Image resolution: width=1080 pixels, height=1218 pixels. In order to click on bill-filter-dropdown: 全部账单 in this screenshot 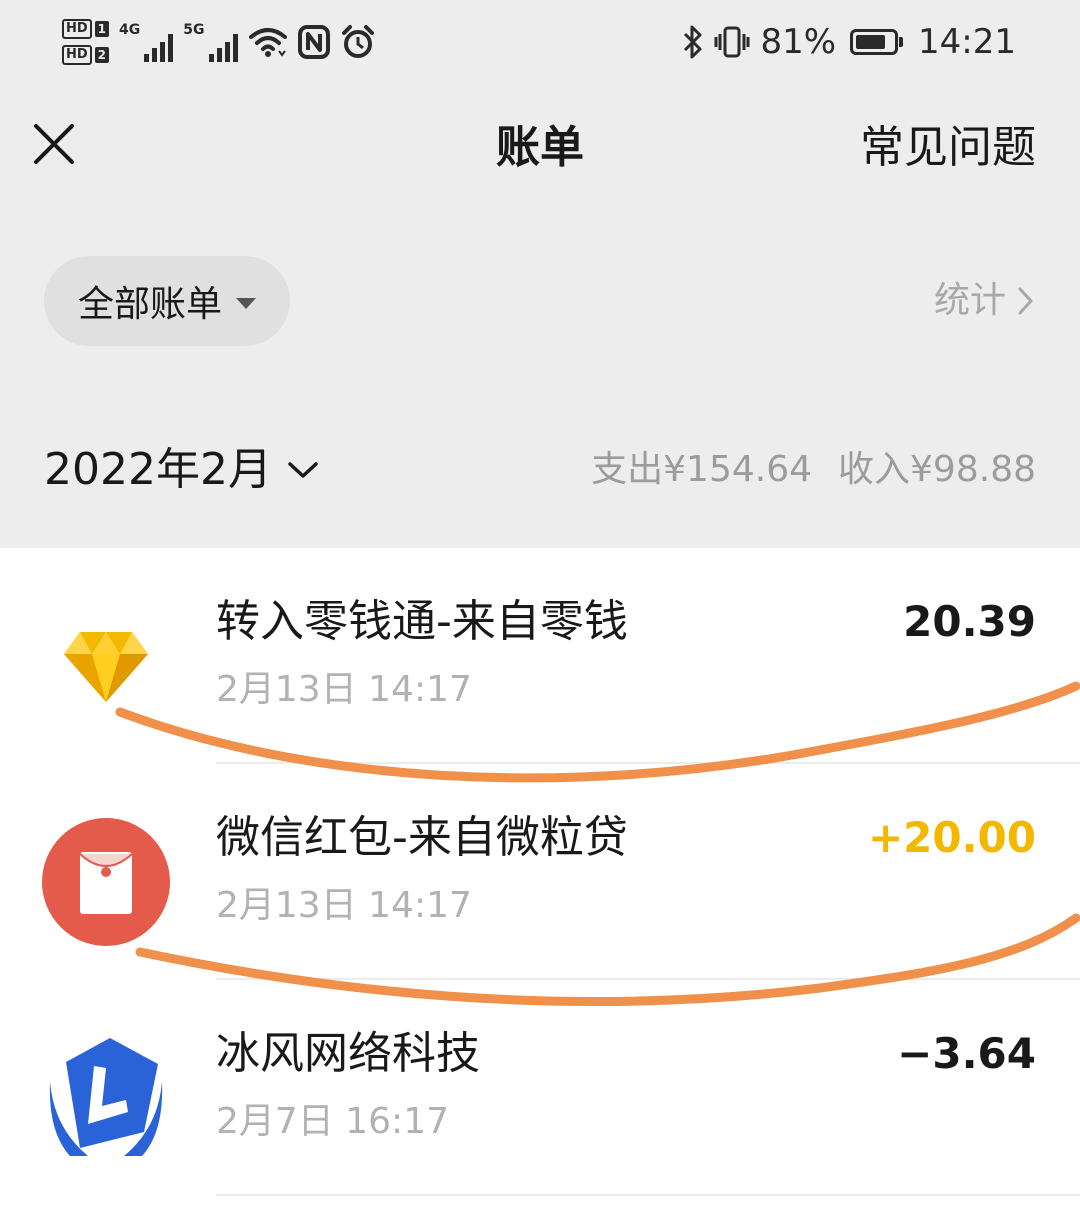, I will do `click(167, 301)`.